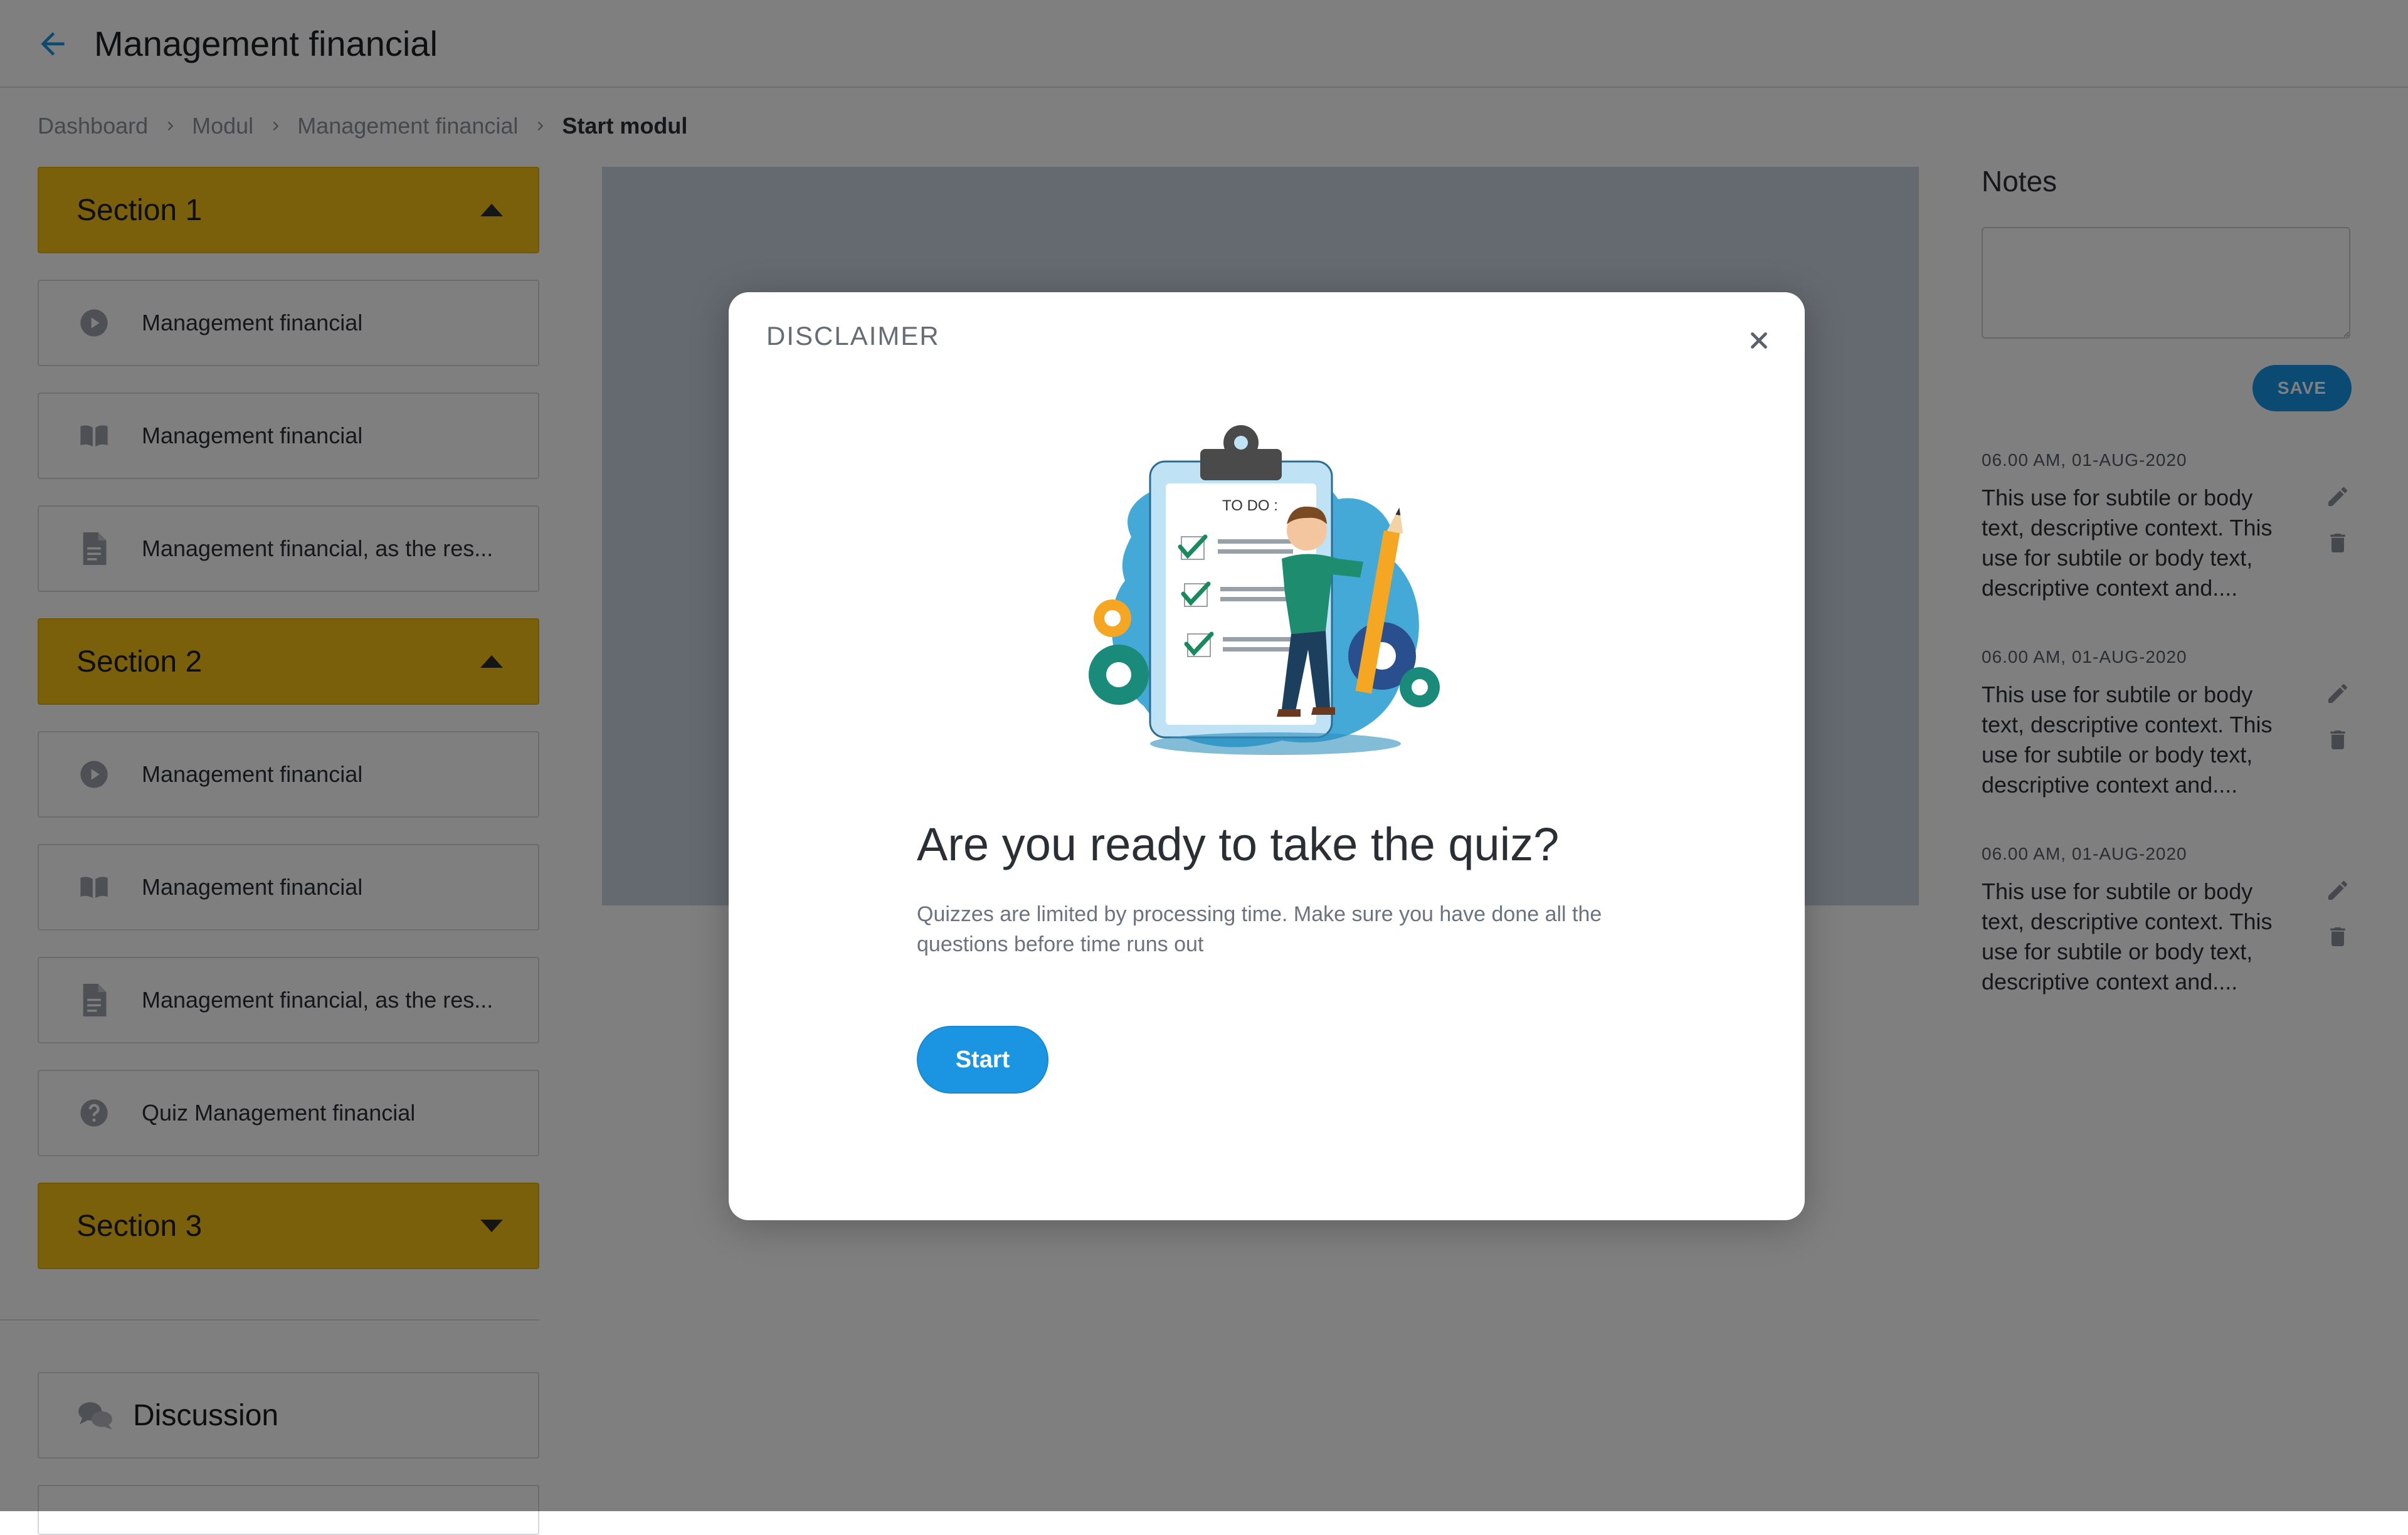  What do you see at coordinates (1250, 505) in the screenshot?
I see `todo-label: TO DO :` at bounding box center [1250, 505].